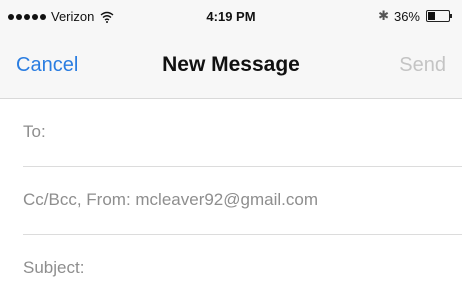 The image size is (462, 297). Describe the element at coordinates (439, 16) in the screenshot. I see `battery-icon` at that location.